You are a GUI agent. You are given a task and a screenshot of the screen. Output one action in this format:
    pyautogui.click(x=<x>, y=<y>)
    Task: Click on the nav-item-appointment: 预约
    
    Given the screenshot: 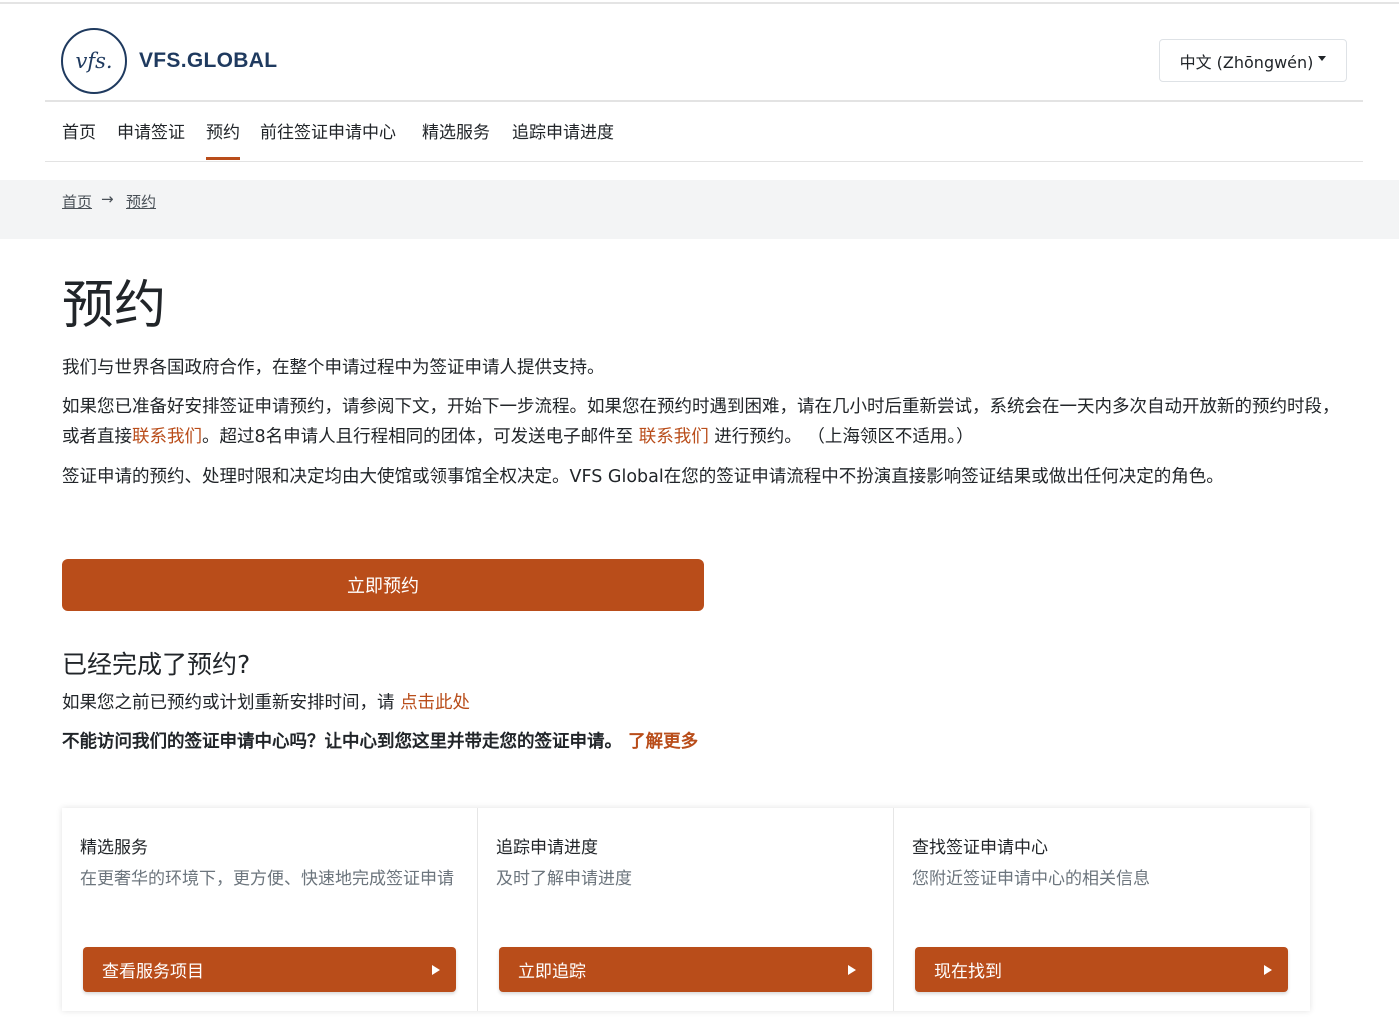 What is the action you would take?
    pyautogui.click(x=223, y=139)
    